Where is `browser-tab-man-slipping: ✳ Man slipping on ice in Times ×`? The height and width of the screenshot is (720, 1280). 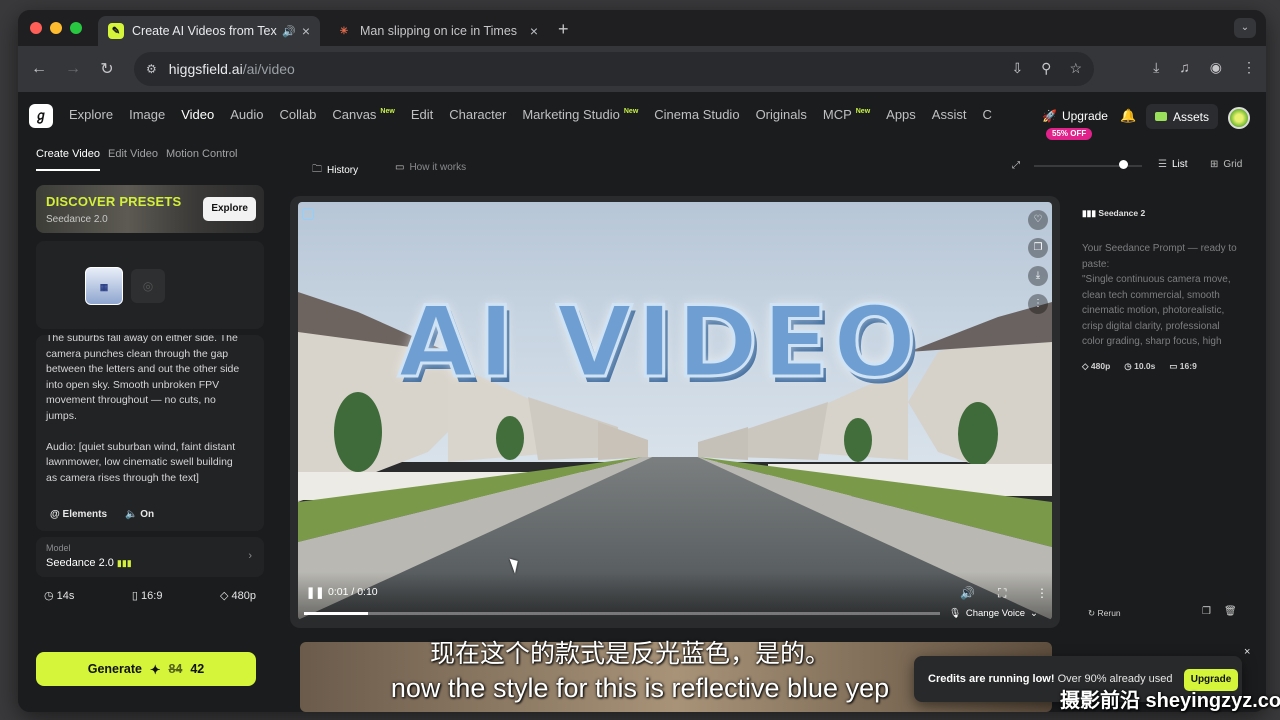 browser-tab-man-slipping: ✳ Man slipping on ice in Times × is located at coordinates (437, 31).